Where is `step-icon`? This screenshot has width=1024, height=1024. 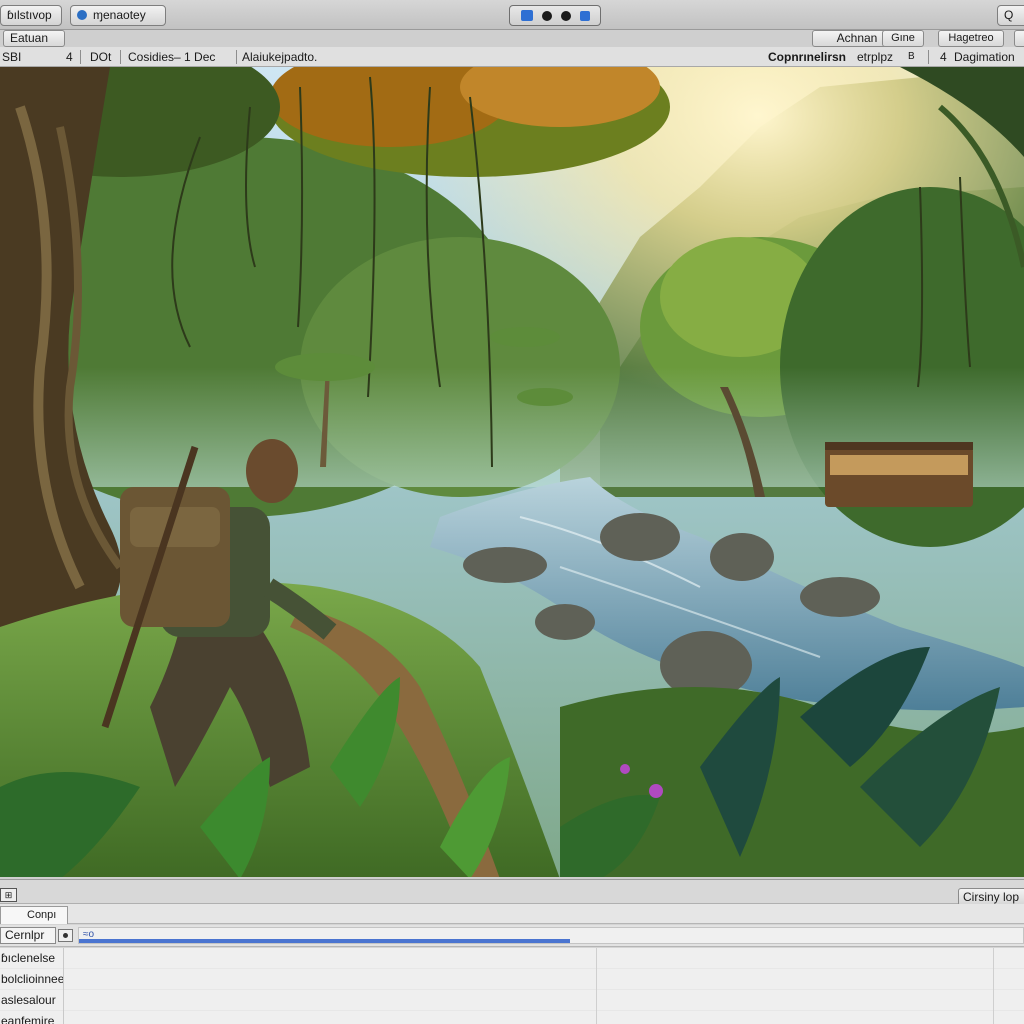 step-icon is located at coordinates (565, 15).